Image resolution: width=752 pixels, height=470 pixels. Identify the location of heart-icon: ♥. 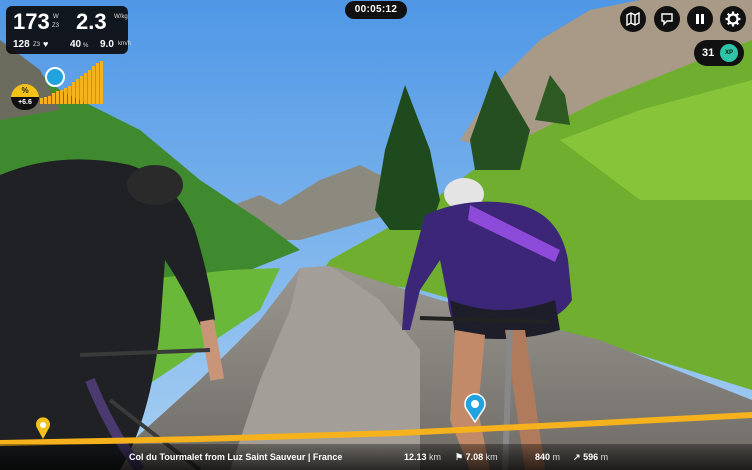
(46, 44).